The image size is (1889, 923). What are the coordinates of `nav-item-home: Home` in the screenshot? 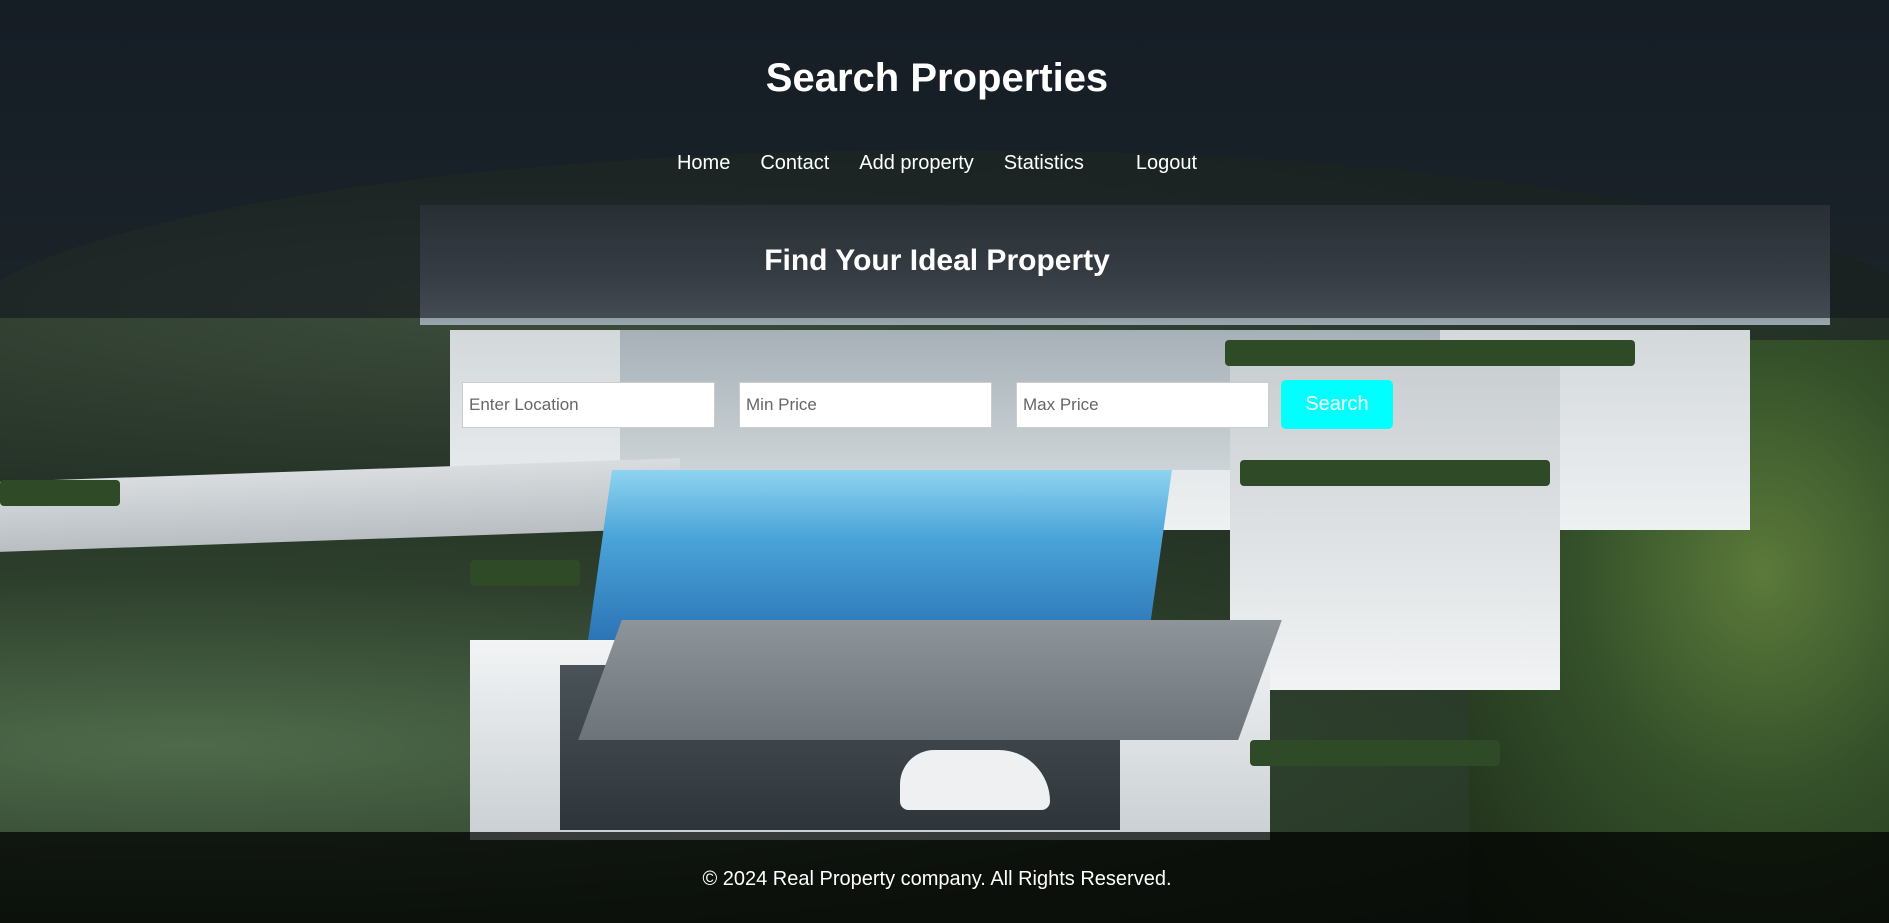 It's located at (703, 163).